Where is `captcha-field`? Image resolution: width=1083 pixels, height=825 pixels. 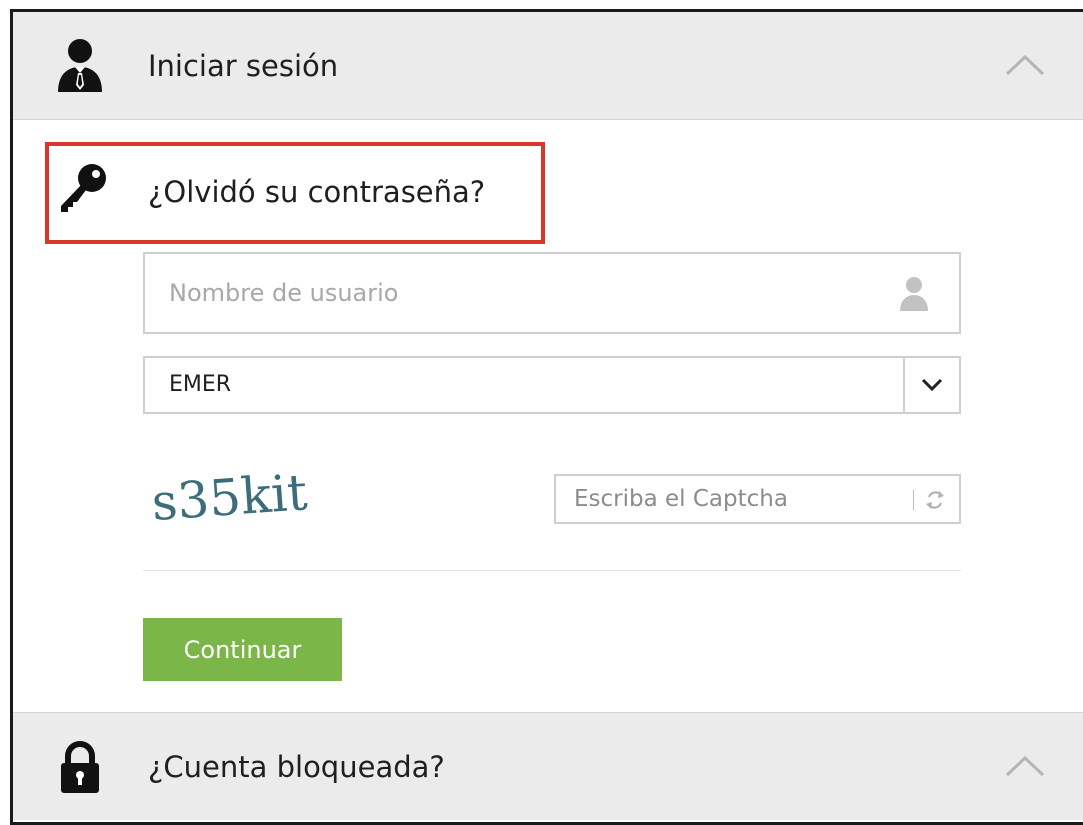 captcha-field is located at coordinates (757, 499).